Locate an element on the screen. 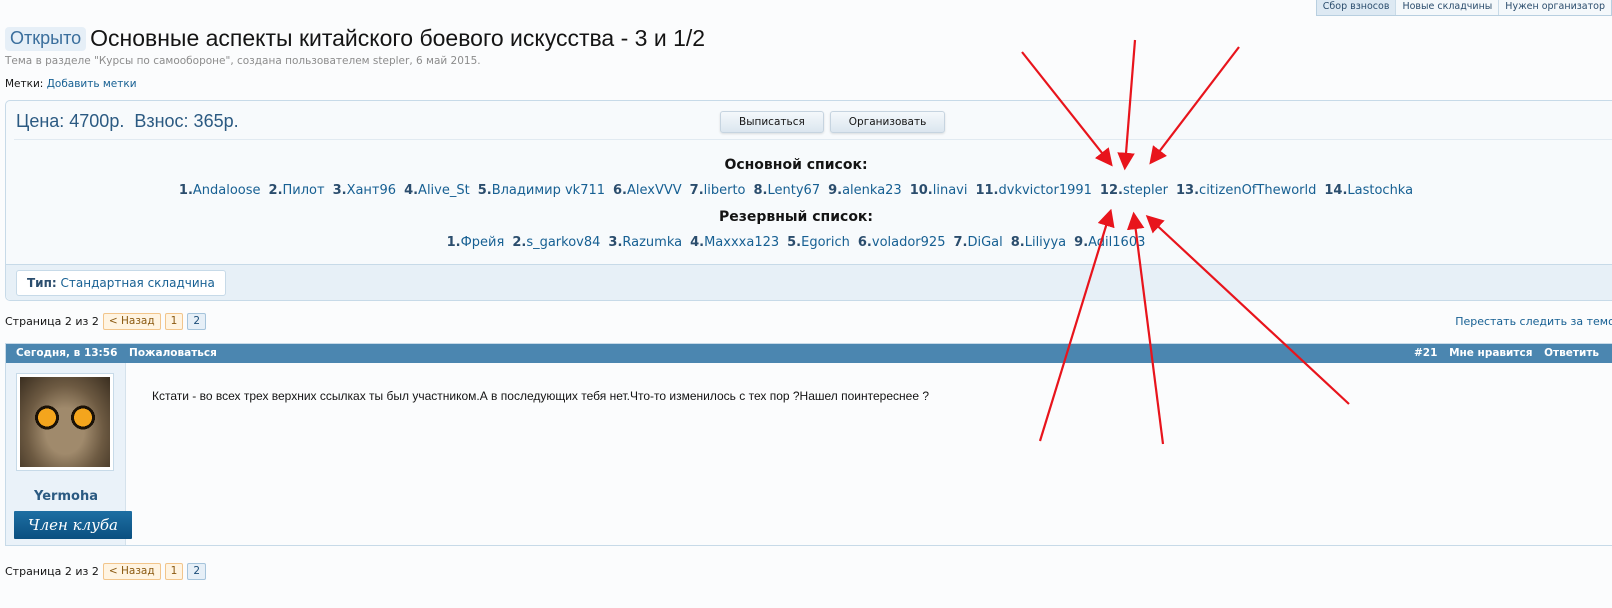  main-member: 6.AlexVVV is located at coordinates (647, 190).